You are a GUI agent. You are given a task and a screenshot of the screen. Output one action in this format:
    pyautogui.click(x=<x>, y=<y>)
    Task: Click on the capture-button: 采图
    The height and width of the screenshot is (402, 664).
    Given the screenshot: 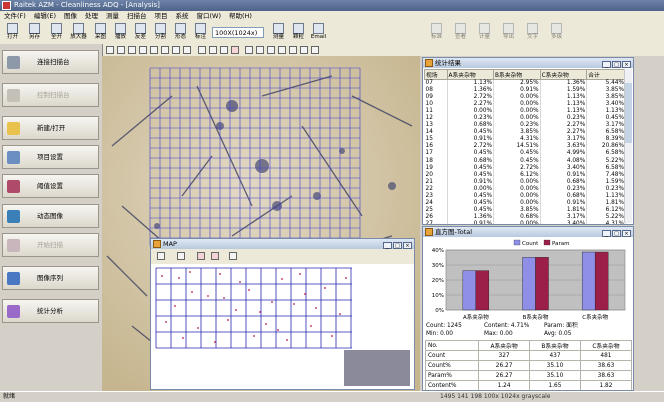 What is the action you would take?
    pyautogui.click(x=100, y=33)
    